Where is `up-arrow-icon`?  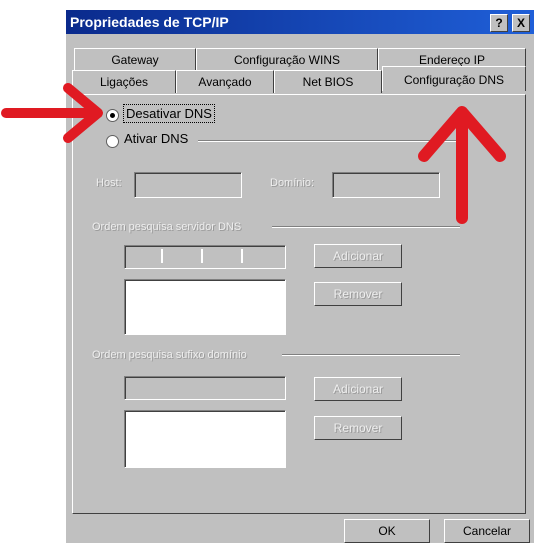 up-arrow-icon is located at coordinates (462, 165).